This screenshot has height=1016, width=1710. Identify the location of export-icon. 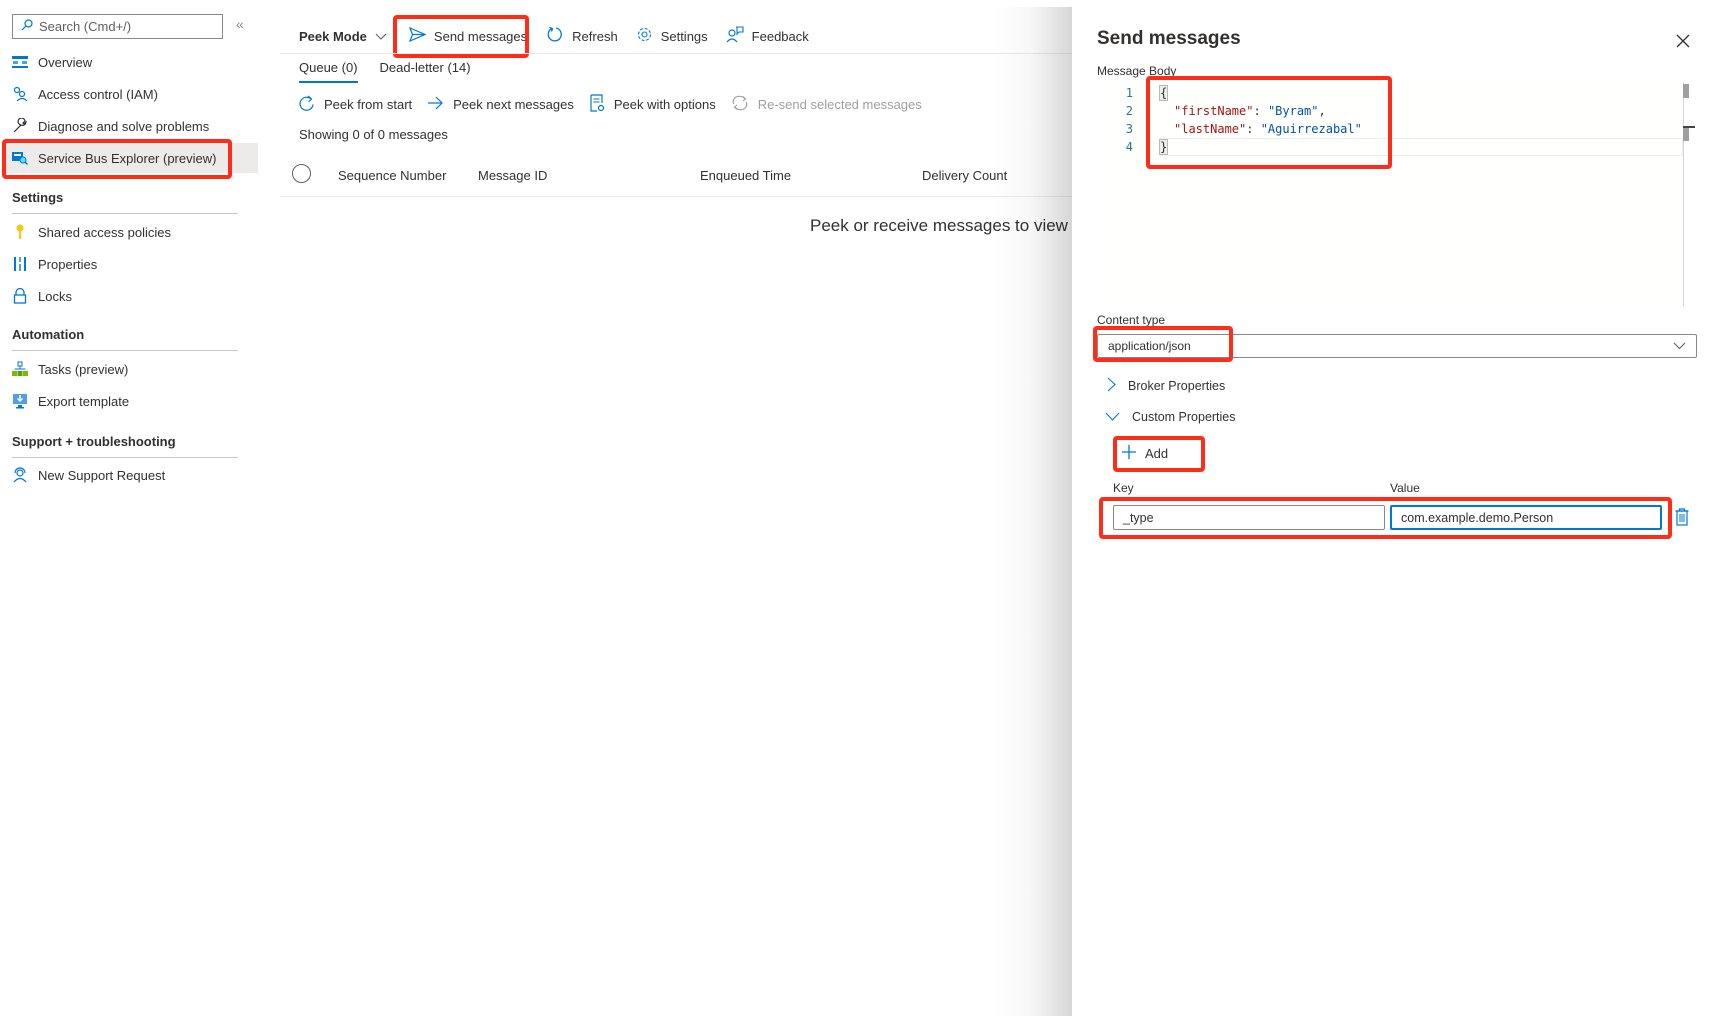
(20, 401).